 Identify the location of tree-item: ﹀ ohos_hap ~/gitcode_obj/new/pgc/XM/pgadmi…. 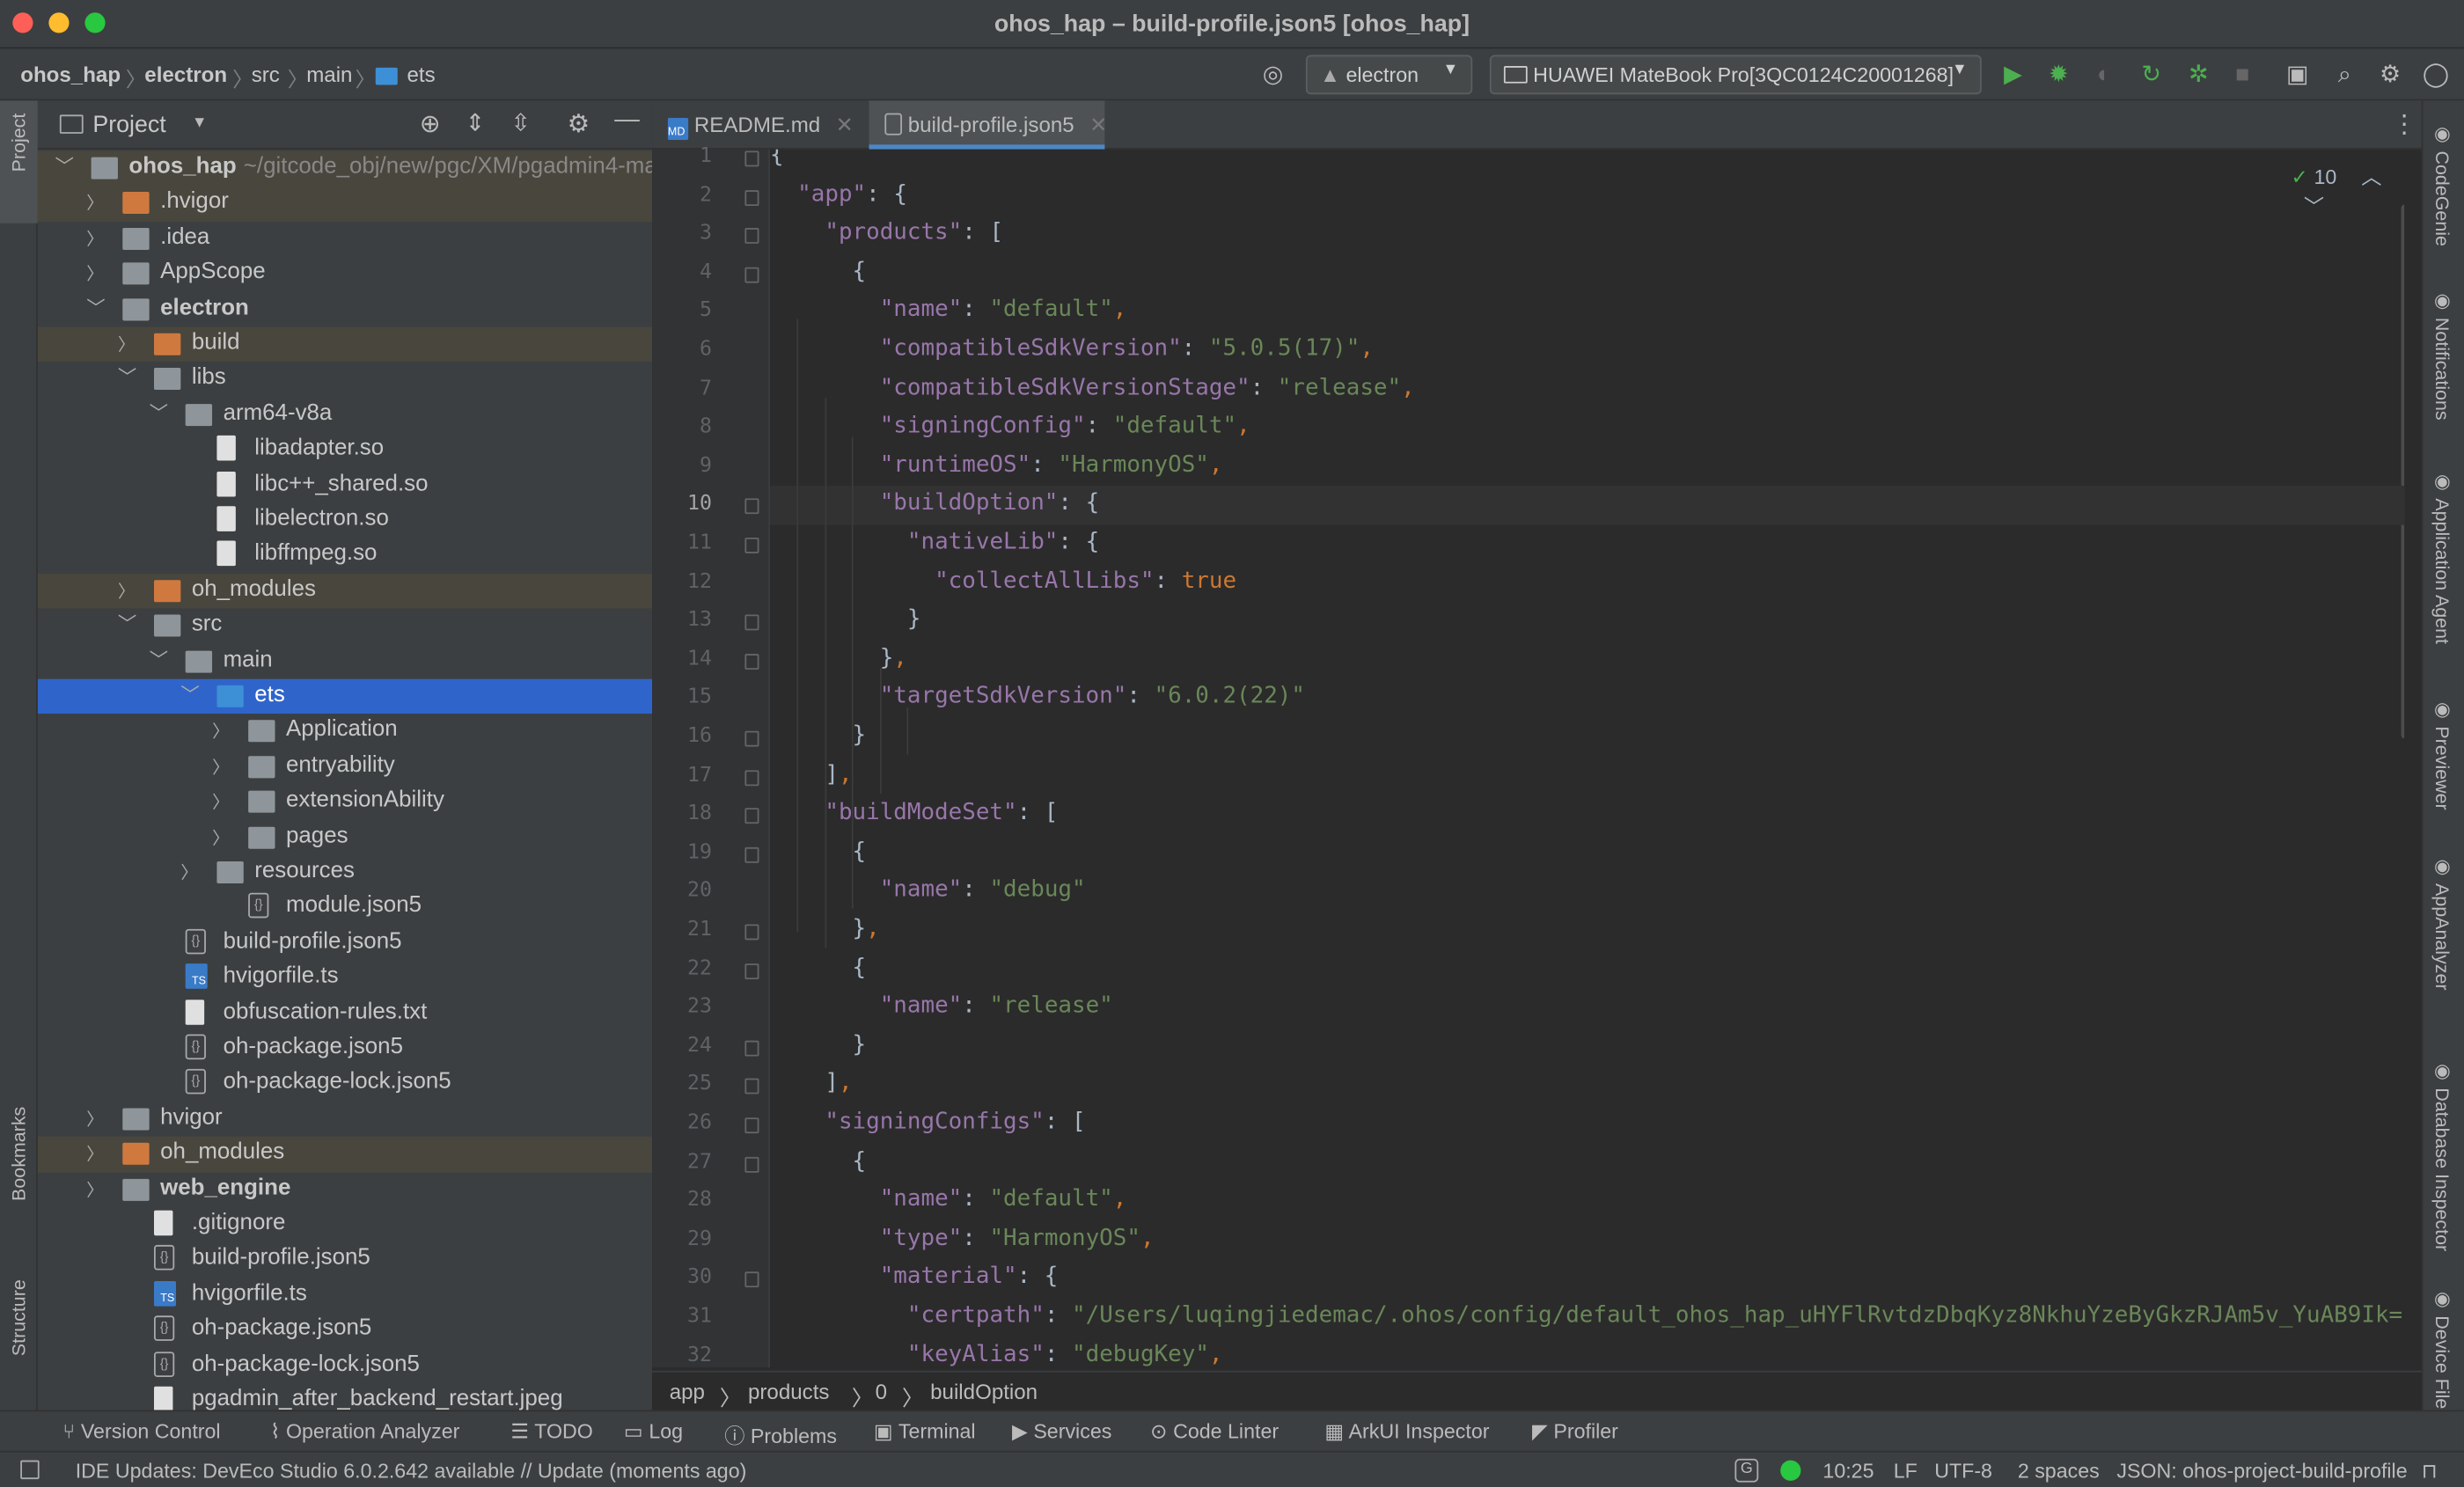
(345, 168).